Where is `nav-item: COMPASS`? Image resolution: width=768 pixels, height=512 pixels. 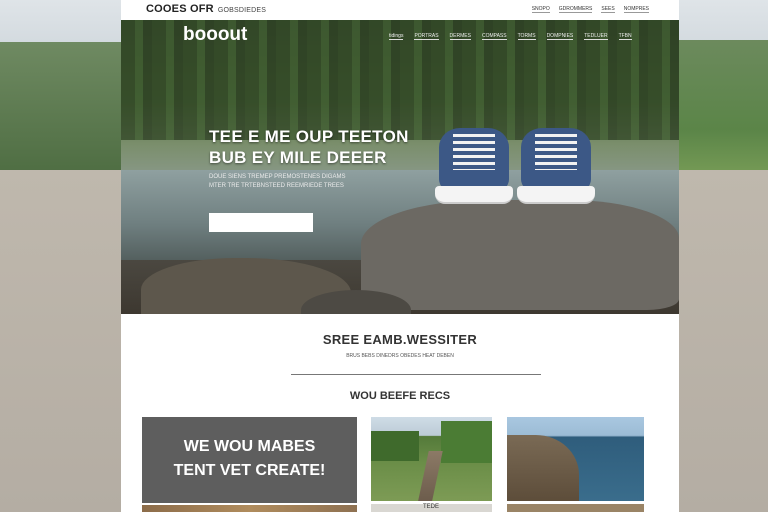 nav-item: COMPASS is located at coordinates (494, 36).